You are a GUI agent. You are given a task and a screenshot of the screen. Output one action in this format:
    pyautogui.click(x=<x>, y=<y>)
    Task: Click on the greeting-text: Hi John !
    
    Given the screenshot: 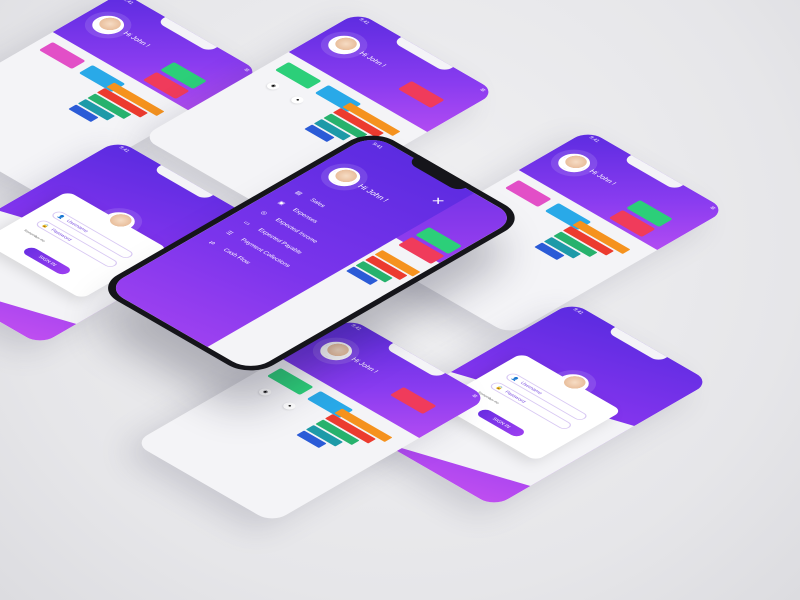 What is the action you would take?
    pyautogui.click(x=373, y=193)
    